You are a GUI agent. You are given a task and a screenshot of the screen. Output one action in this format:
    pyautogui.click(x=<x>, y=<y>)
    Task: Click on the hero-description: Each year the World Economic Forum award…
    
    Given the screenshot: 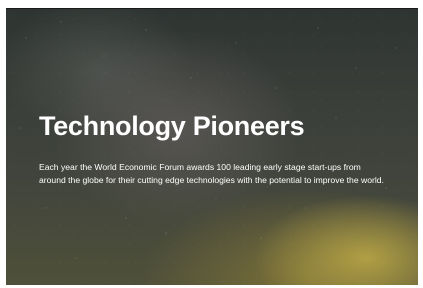 What is the action you would take?
    pyautogui.click(x=211, y=173)
    